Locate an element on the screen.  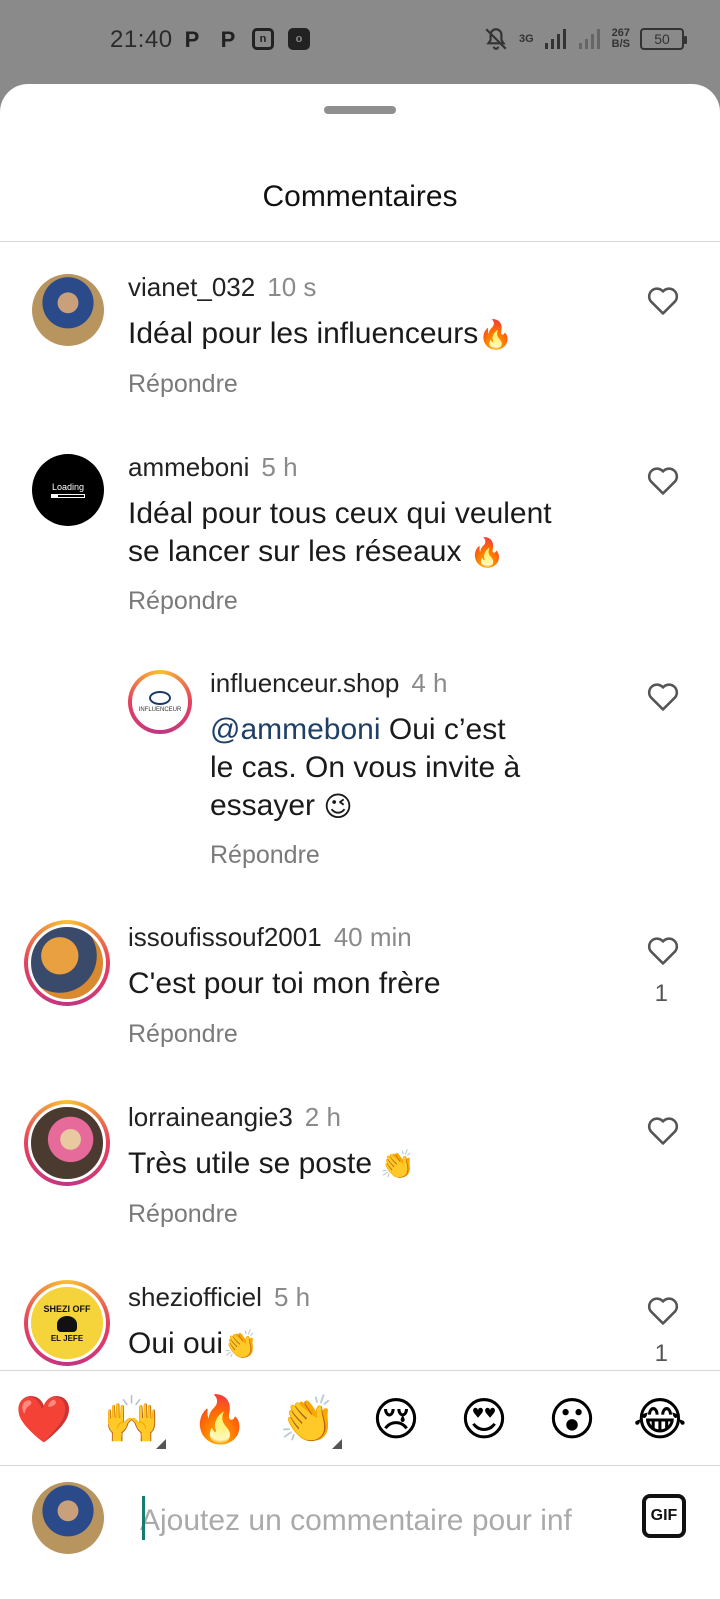
comment-input-bar: GIF is located at coordinates (360, 1532).